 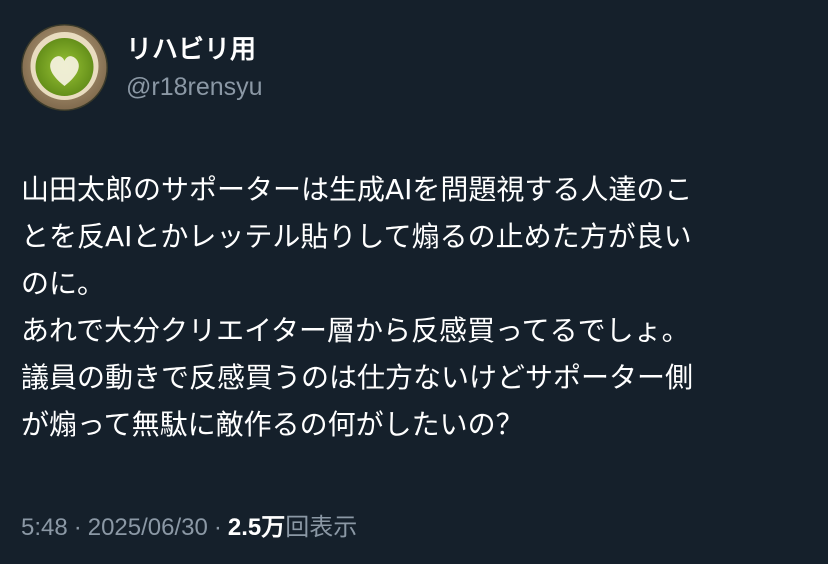 What do you see at coordinates (357, 377) in the screenshot?
I see `post-text-line: 議員の動きで反感買うのは仕方ないけどサポーター側` at bounding box center [357, 377].